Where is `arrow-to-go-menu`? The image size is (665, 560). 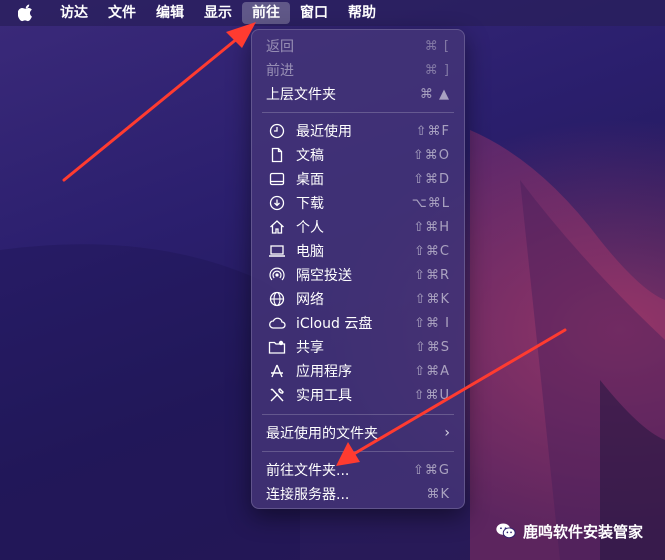 arrow-to-go-menu is located at coordinates (159, 102).